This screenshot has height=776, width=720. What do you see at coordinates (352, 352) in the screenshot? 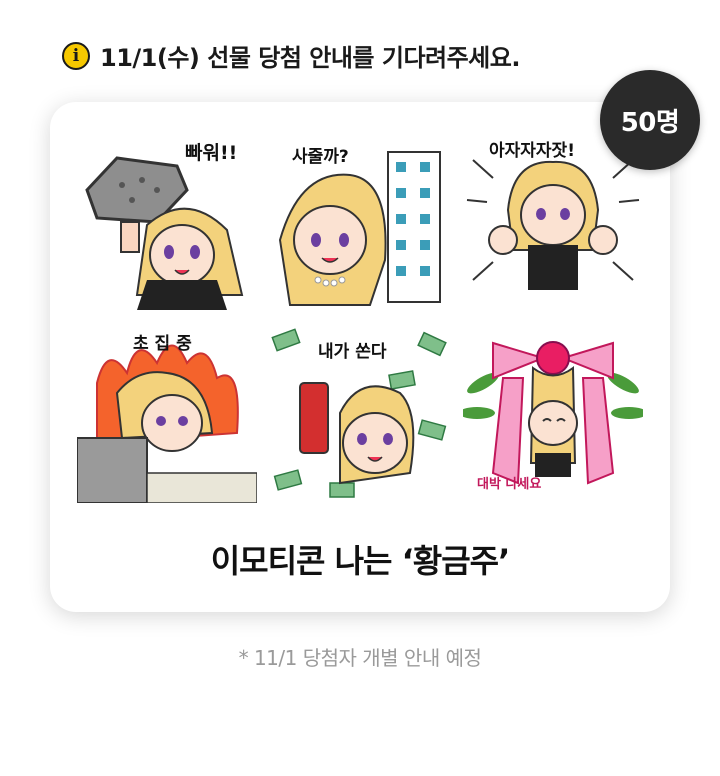
I see `sticker-caption: 내가 쏜다` at bounding box center [352, 352].